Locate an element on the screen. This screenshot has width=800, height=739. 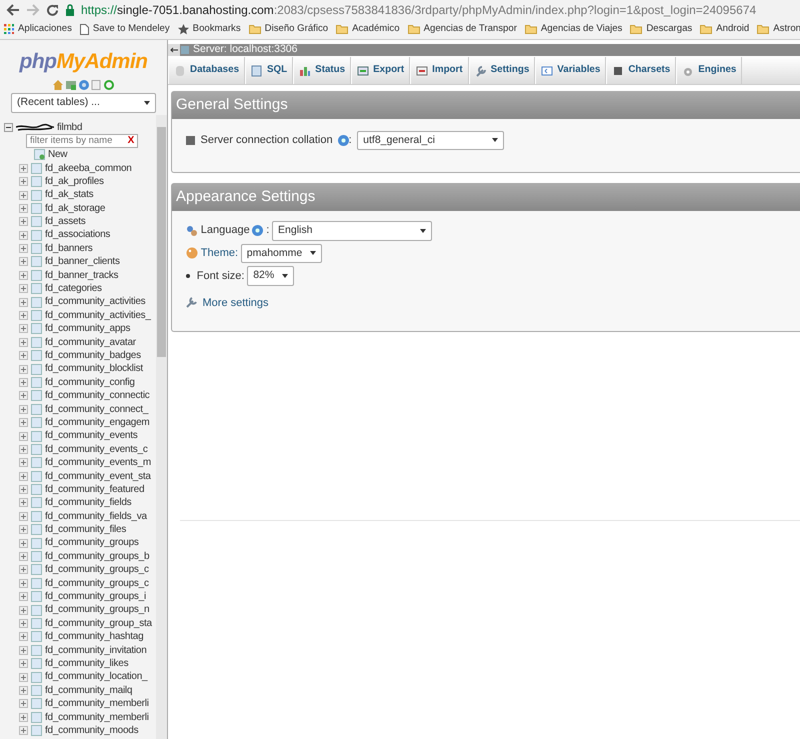
table-link: fd_community_config is located at coordinates (90, 383).